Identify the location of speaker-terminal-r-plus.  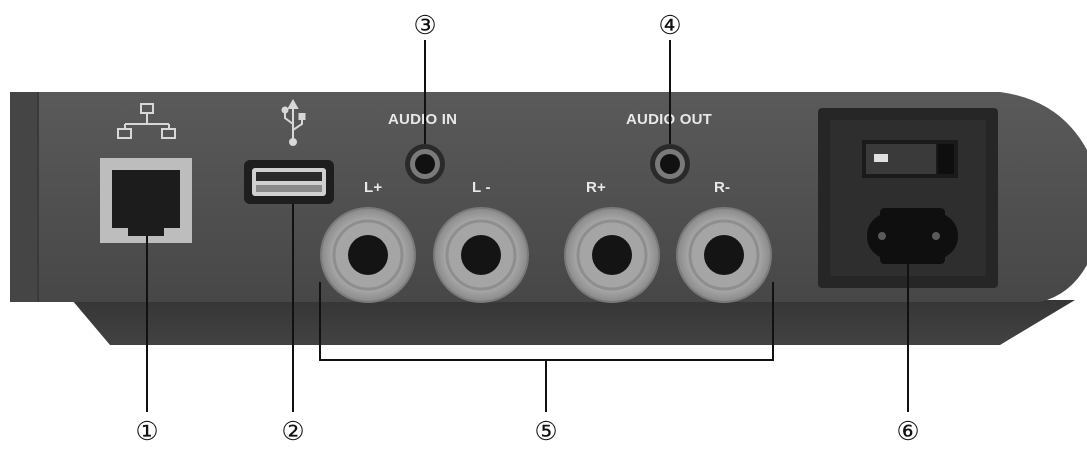
(612, 255).